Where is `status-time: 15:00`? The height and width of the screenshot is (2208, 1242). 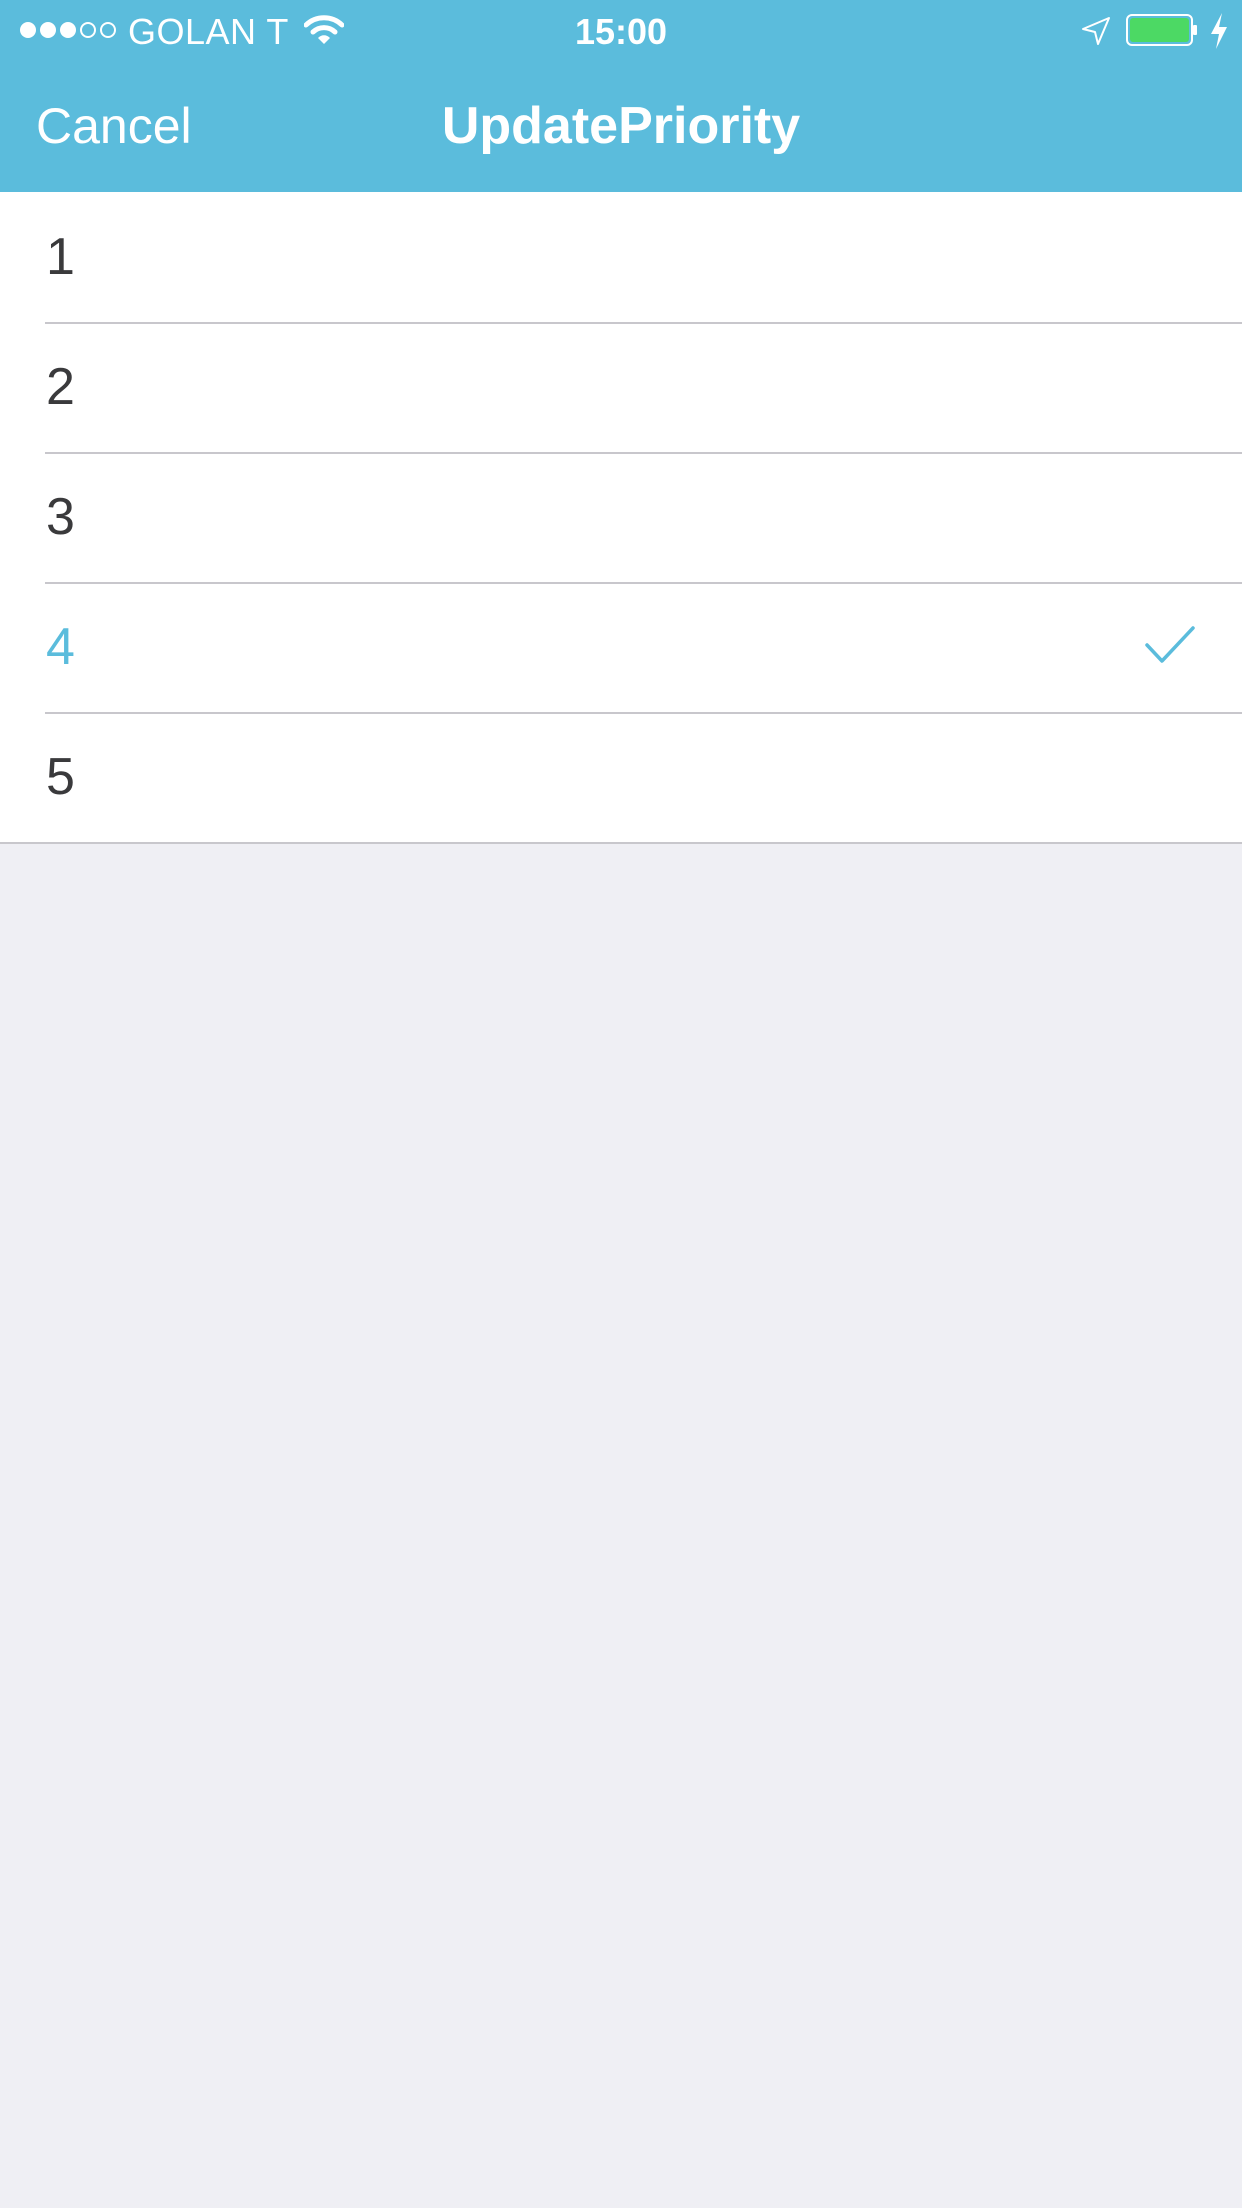 status-time: 15:00 is located at coordinates (621, 31).